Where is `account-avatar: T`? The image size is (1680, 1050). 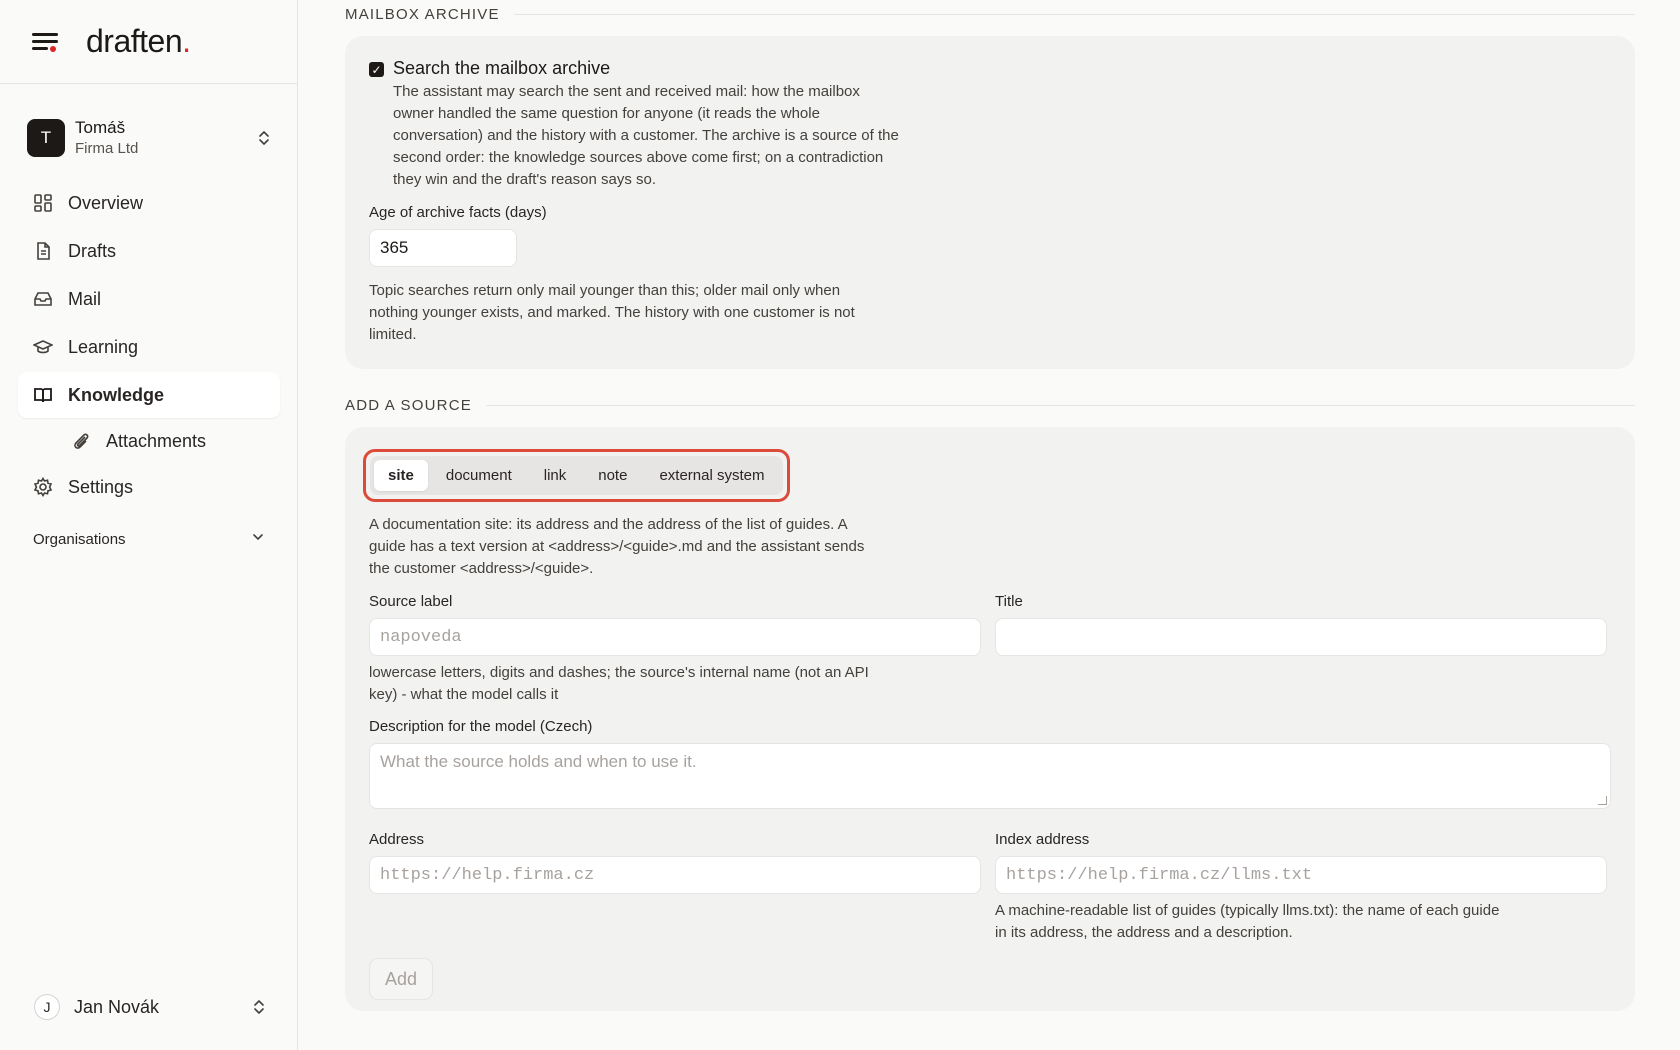 account-avatar: T is located at coordinates (46, 138).